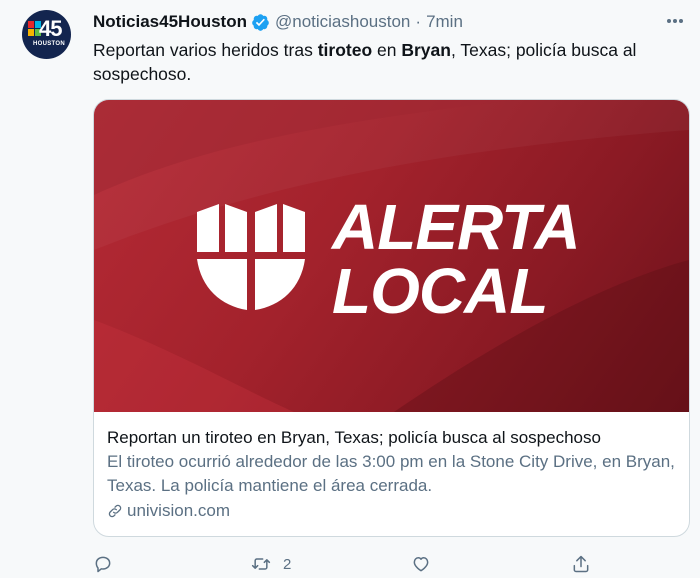 Image resolution: width=700 pixels, height=578 pixels. What do you see at coordinates (170, 22) in the screenshot?
I see `author-name: Noticias45Houston` at bounding box center [170, 22].